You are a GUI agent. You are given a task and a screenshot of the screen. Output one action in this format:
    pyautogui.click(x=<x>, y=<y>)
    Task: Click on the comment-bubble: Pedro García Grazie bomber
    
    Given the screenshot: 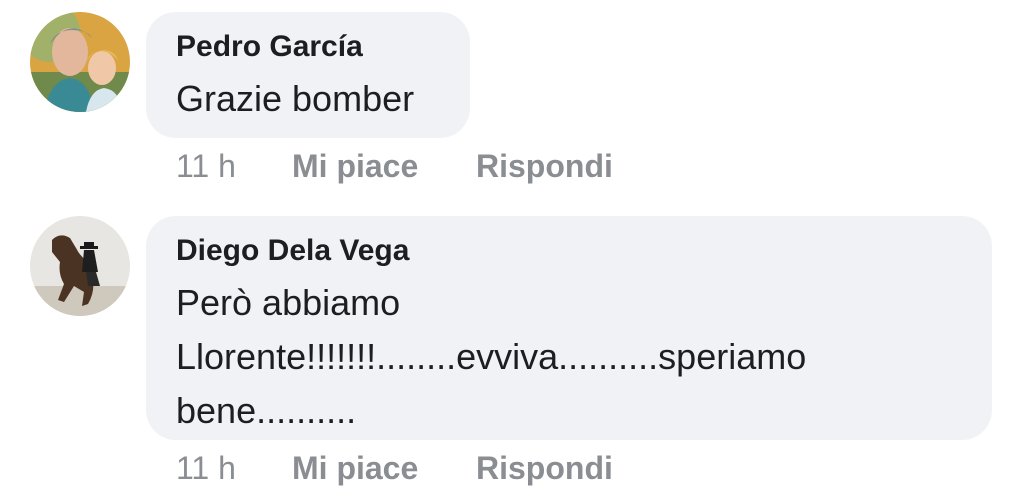 What is the action you would take?
    pyautogui.click(x=308, y=75)
    